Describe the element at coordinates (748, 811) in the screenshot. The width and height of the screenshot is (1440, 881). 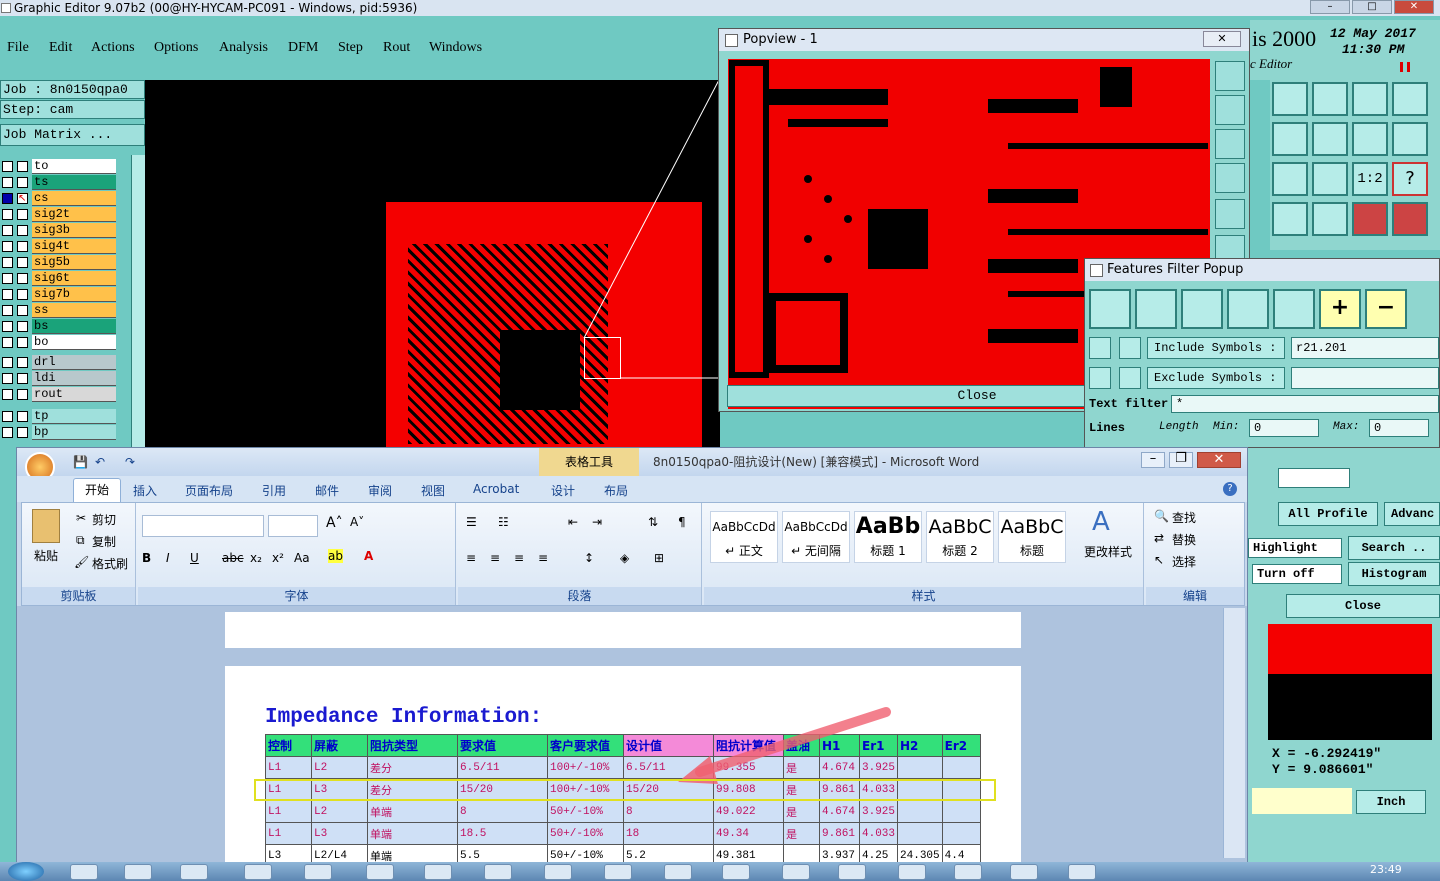
I see `table-cell: 49.022` at that location.